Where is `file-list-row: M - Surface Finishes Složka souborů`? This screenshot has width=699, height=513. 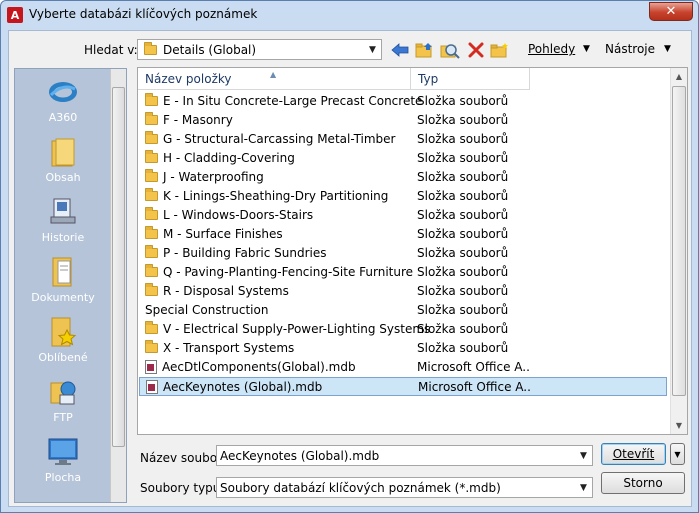
file-list-row: M - Surface Finishes Složka souborů is located at coordinates (403, 234).